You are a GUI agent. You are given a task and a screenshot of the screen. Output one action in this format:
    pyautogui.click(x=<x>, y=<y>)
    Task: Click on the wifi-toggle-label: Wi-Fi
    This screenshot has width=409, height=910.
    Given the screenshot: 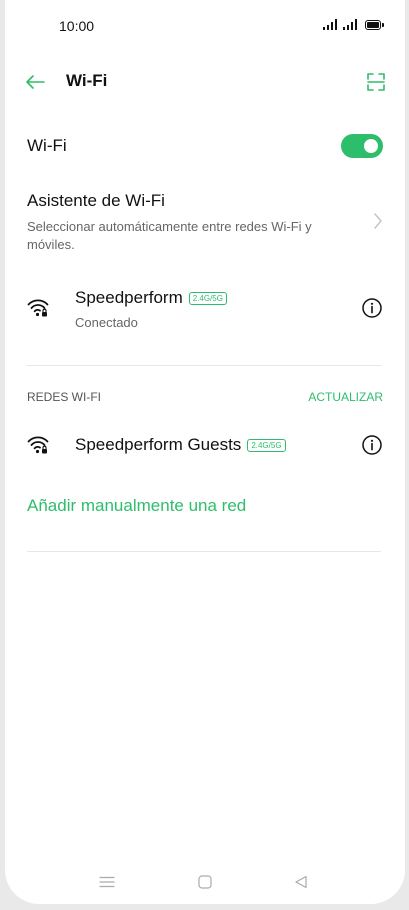 What is the action you would take?
    pyautogui.click(x=47, y=145)
    